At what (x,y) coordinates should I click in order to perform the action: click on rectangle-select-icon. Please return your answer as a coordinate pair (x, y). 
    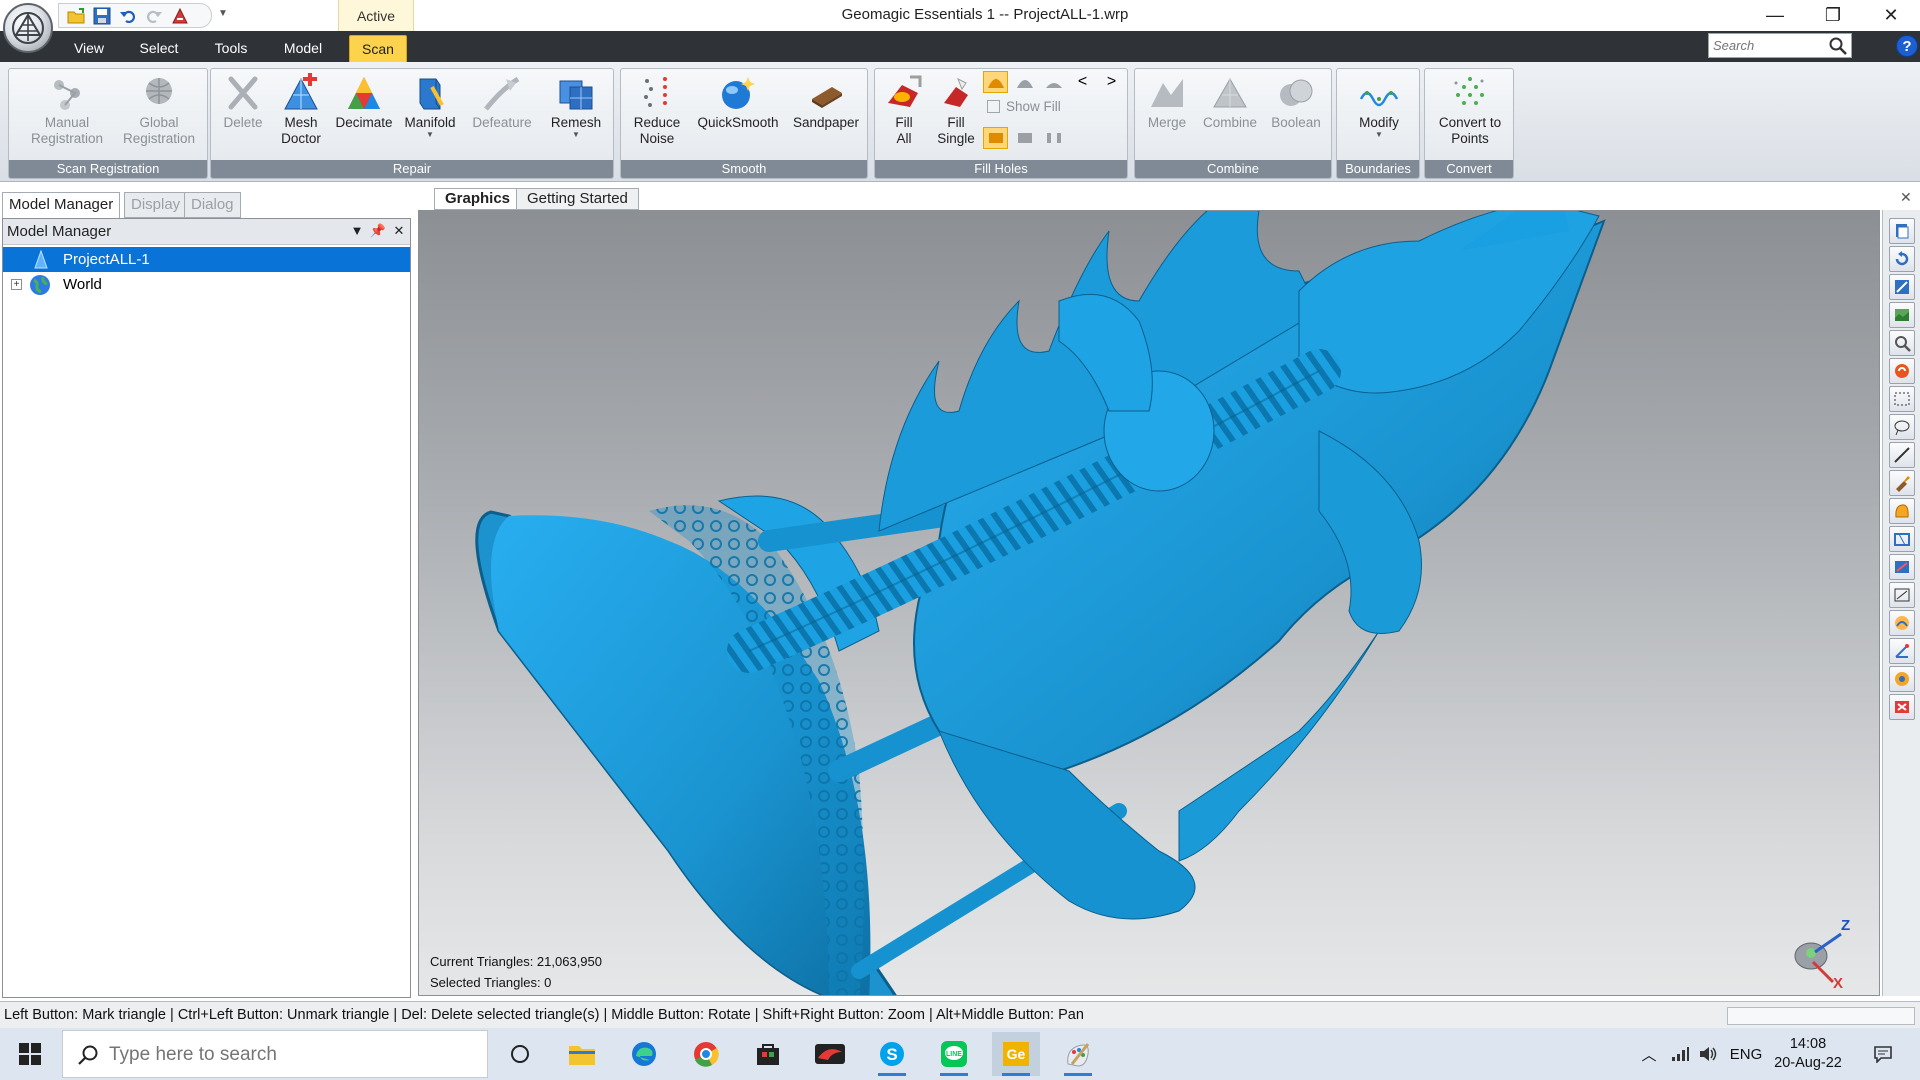
    Looking at the image, I should click on (1902, 399).